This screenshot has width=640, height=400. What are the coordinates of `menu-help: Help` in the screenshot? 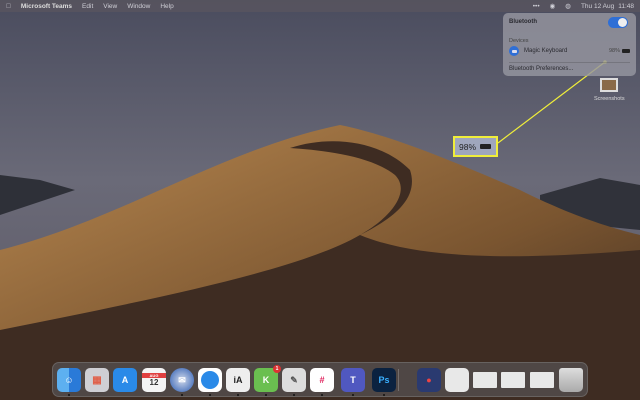 It's located at (166, 6).